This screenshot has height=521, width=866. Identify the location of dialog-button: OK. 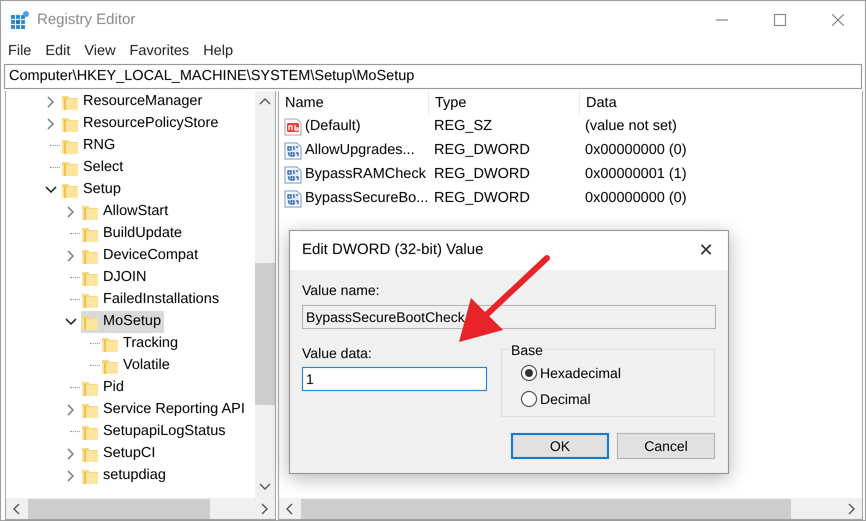
(560, 446).